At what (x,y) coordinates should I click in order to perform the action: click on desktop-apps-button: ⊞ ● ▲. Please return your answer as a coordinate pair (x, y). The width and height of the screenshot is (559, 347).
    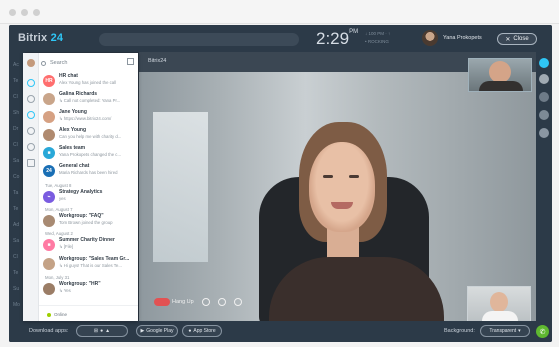
    Looking at the image, I should click on (102, 331).